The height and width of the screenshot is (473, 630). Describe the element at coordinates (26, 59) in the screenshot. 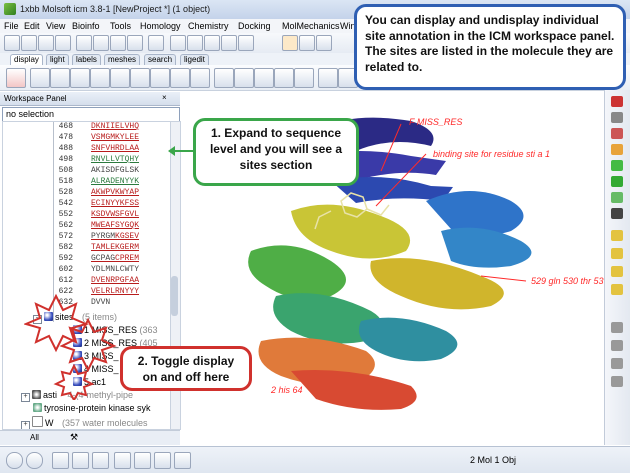

I see `tab-display: display` at that location.